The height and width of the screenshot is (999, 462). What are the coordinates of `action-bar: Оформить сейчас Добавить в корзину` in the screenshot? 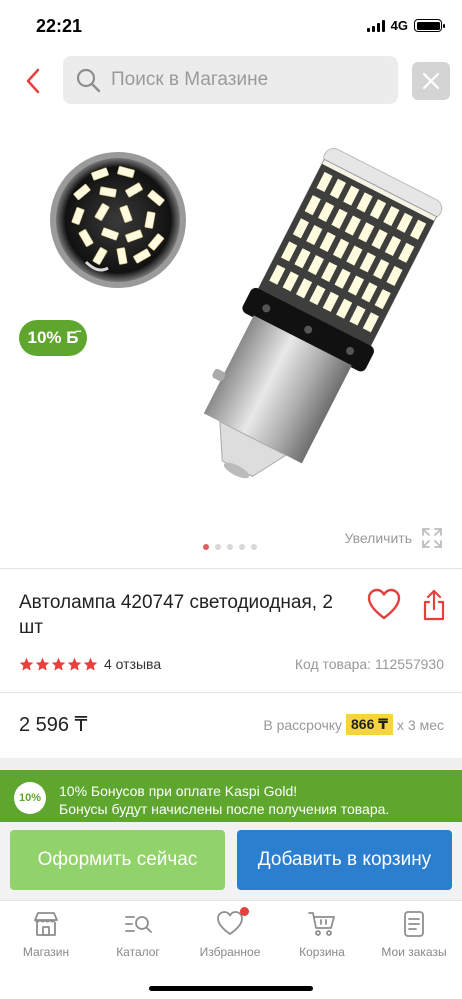 It's located at (231, 861).